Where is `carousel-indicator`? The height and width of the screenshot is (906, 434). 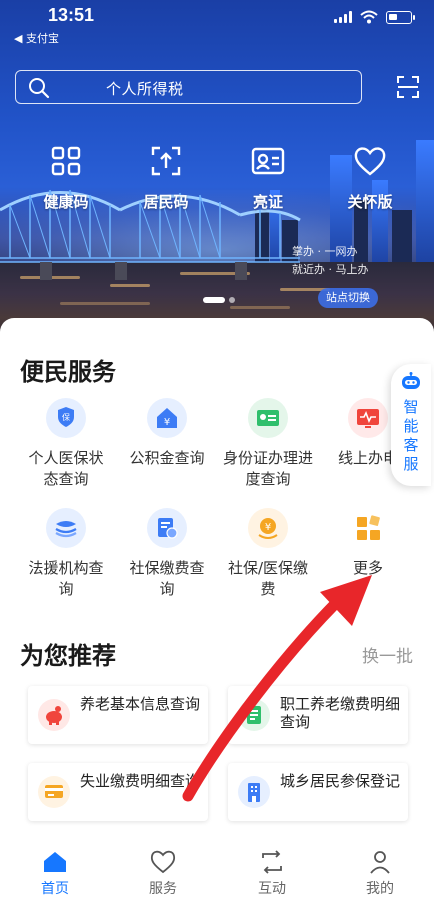
carousel-indicator is located at coordinates (219, 300).